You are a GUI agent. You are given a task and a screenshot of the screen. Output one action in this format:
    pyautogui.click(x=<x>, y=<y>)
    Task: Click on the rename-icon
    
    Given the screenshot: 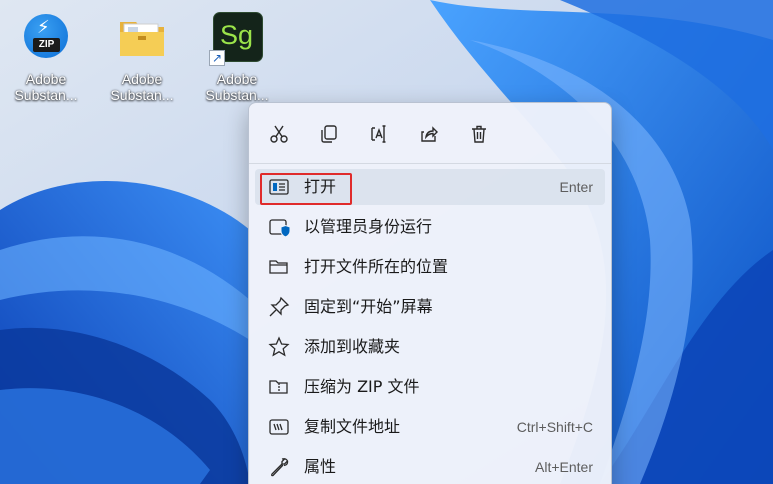 What is the action you would take?
    pyautogui.click(x=378, y=134)
    